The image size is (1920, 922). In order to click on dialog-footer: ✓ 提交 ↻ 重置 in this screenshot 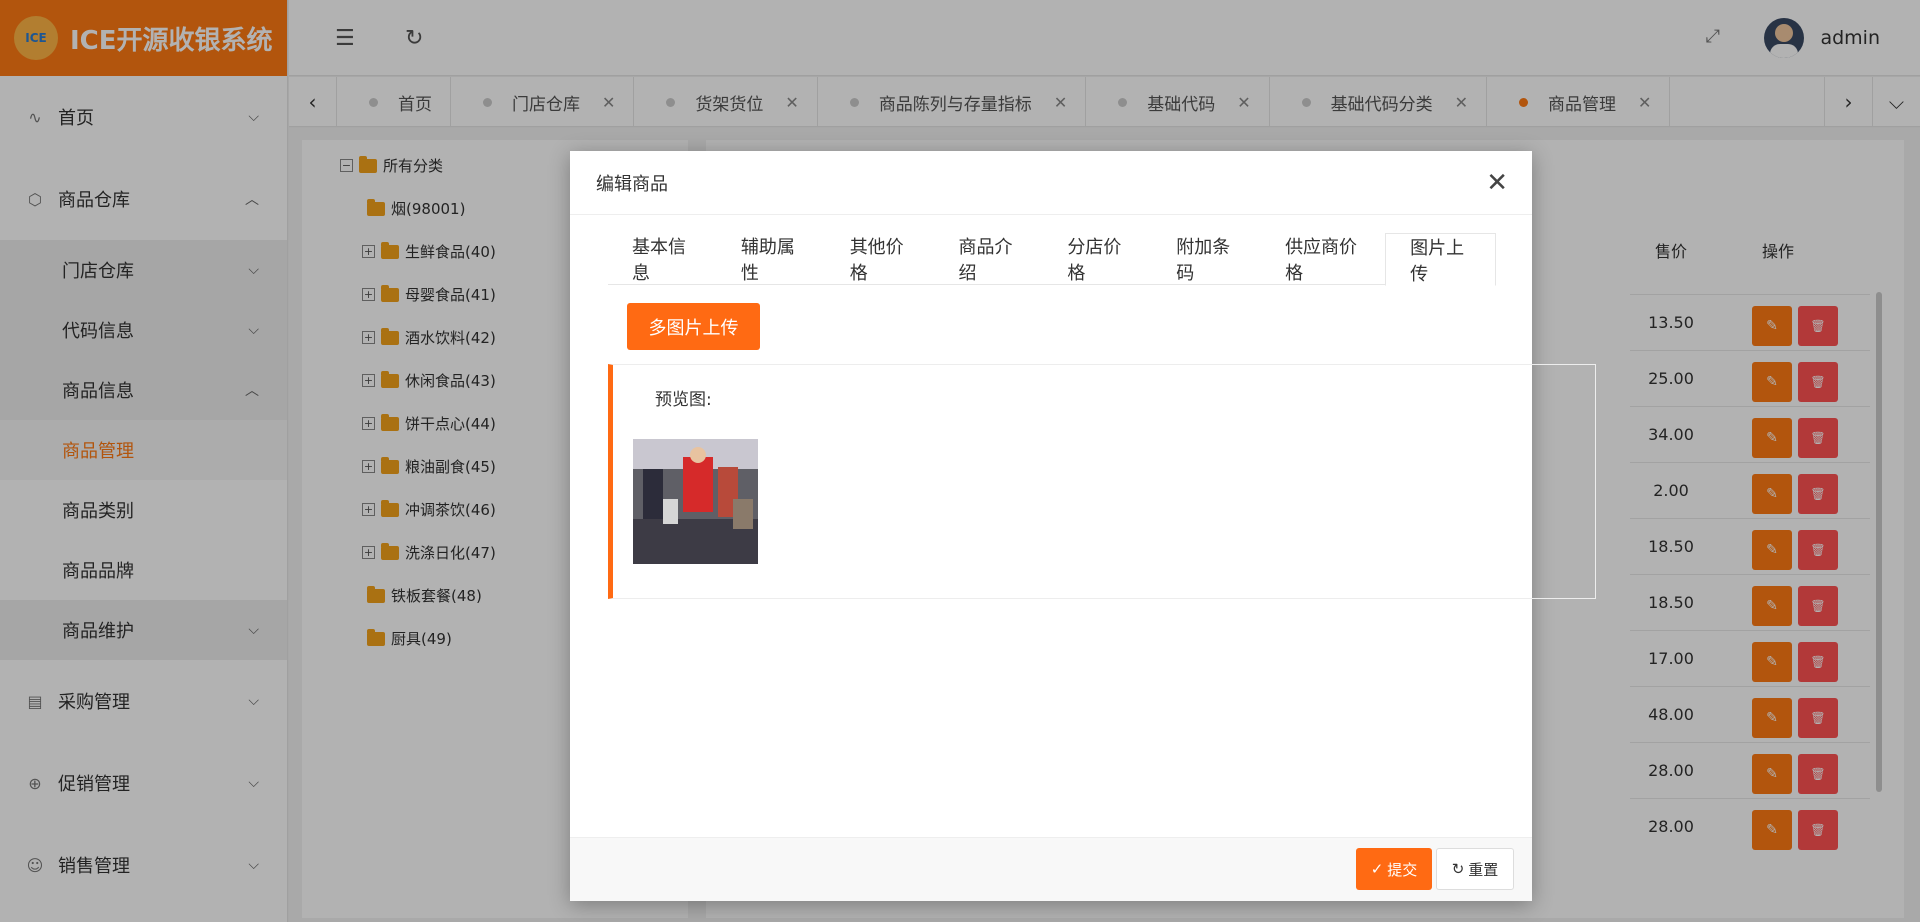, I will do `click(1051, 869)`.